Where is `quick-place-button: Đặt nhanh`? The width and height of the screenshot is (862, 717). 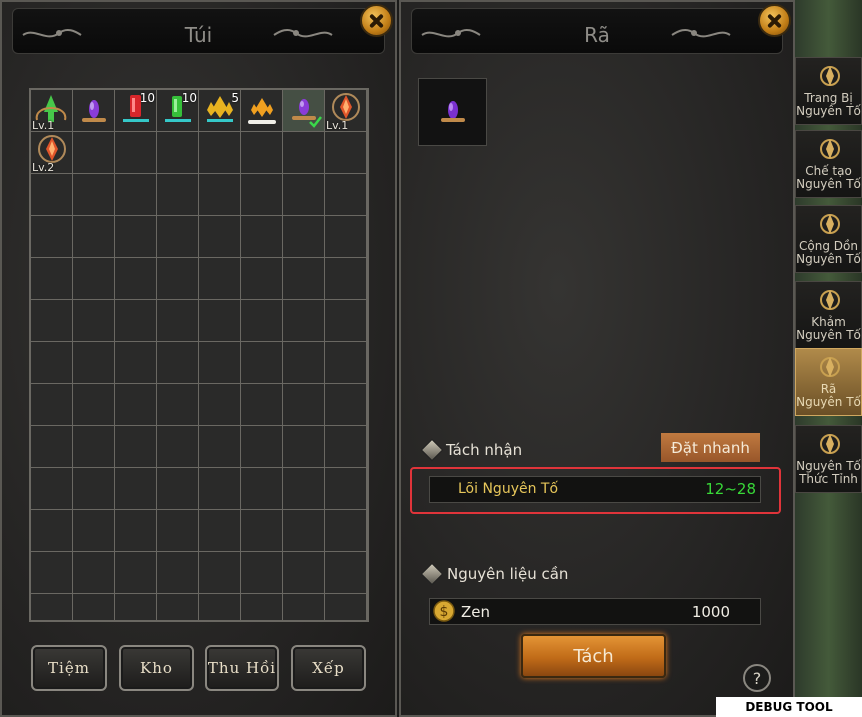
quick-place-button: Đặt nhanh is located at coordinates (710, 447).